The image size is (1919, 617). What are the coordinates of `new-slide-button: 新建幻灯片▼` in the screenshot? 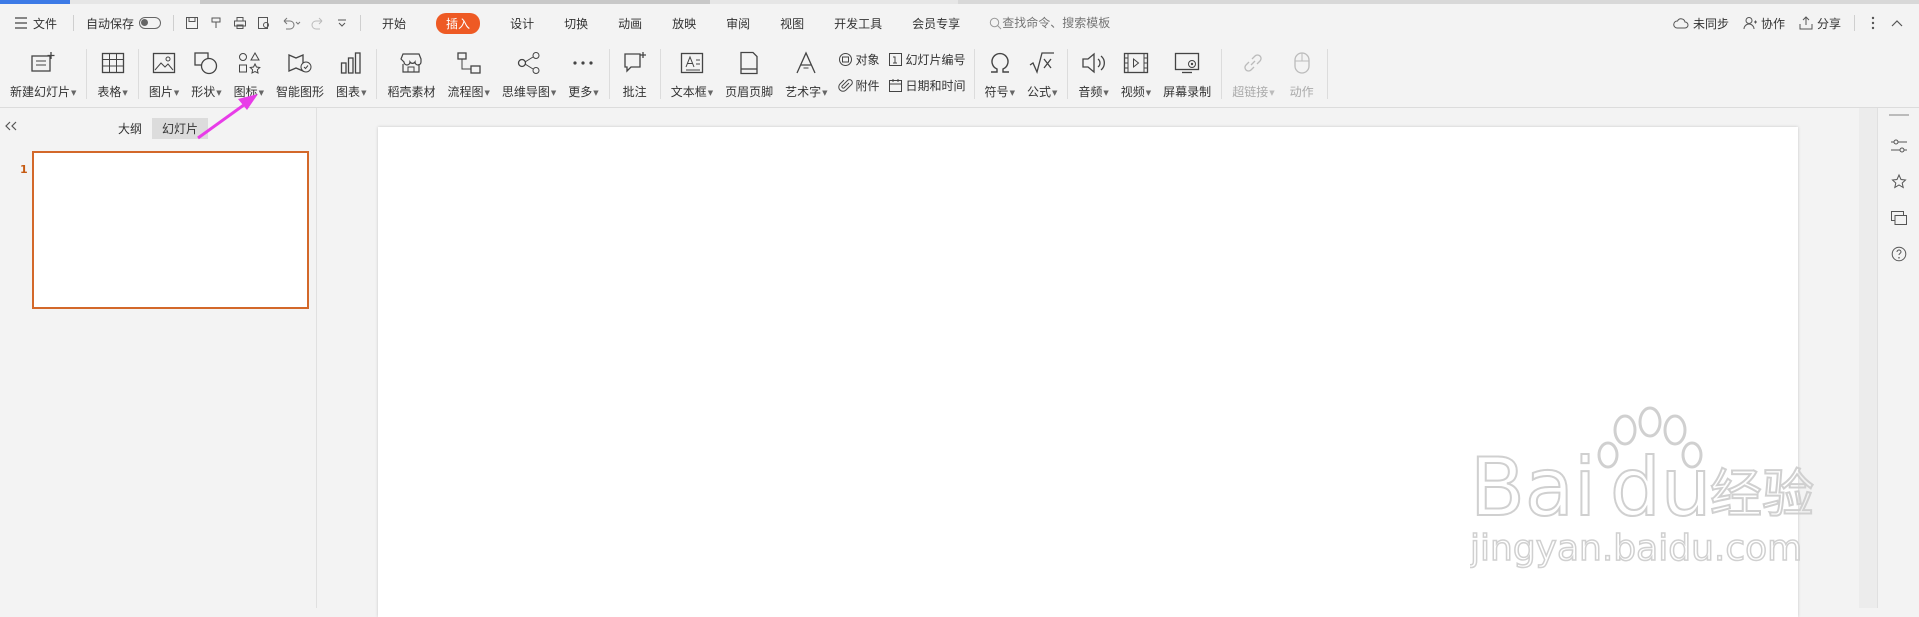 It's located at (43, 74).